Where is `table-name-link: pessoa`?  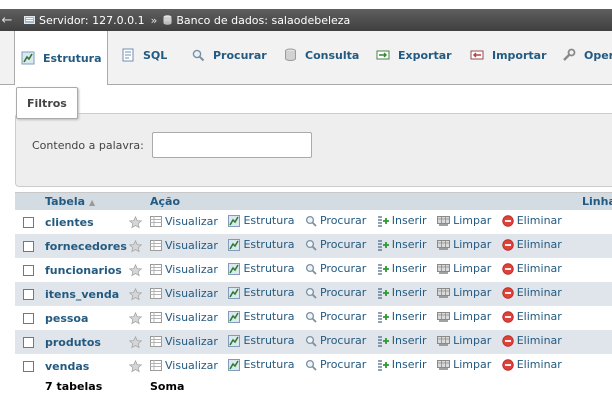 table-name-link: pessoa is located at coordinates (87, 318).